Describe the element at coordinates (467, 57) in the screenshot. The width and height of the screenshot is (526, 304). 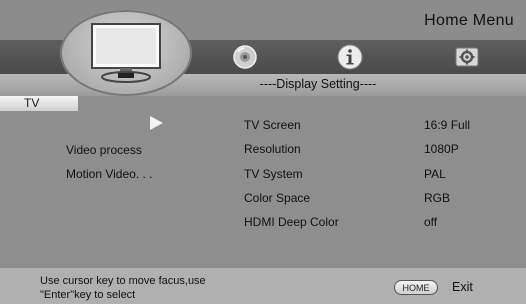
I see `gear-icon` at that location.